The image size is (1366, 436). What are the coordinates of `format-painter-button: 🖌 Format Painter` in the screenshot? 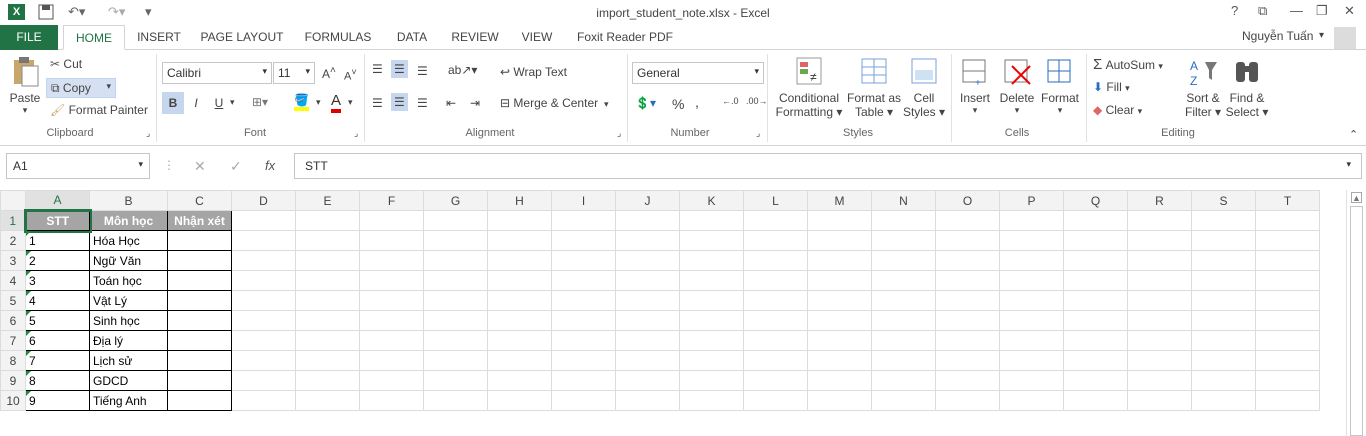 It's located at (99, 110).